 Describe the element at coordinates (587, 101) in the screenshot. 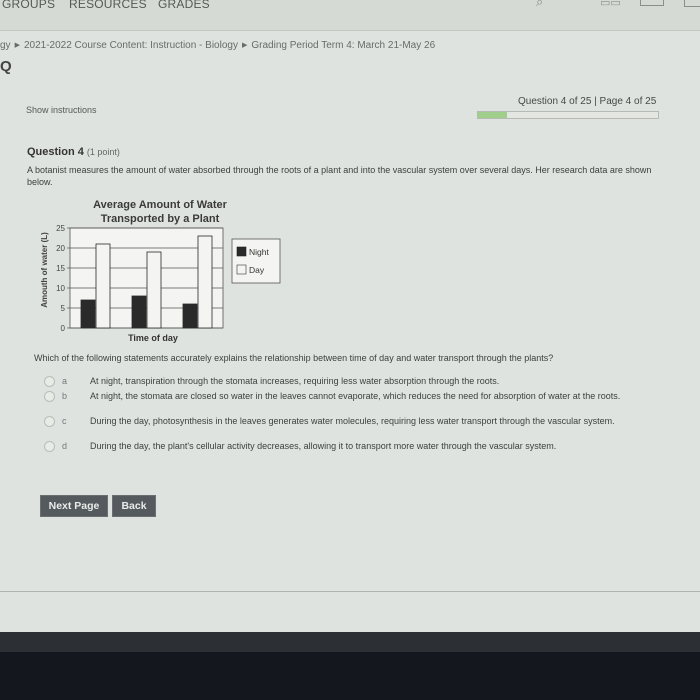

I see `question-counter: Question 4 of 25 | Page 4 of 25` at that location.